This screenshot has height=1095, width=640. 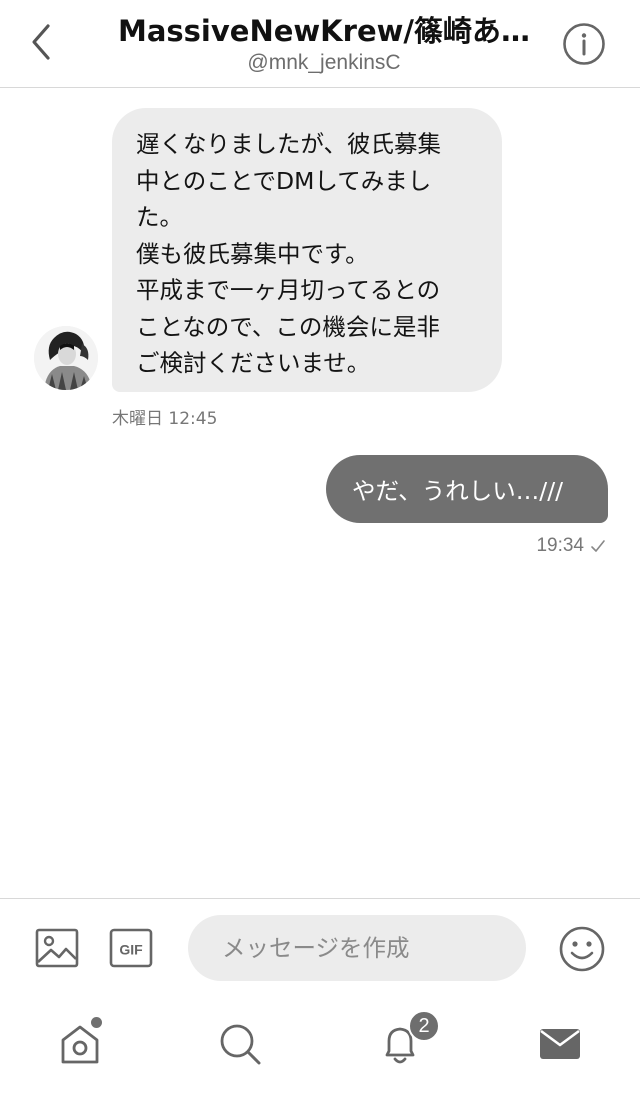 What do you see at coordinates (424, 1026) in the screenshot?
I see `notification-count-badge: 2` at bounding box center [424, 1026].